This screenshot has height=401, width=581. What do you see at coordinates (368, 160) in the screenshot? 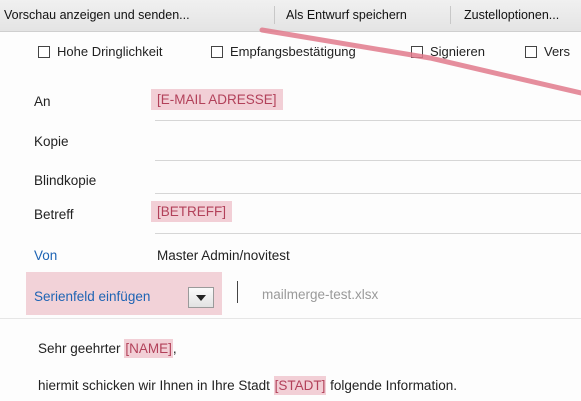
I see `cc-field` at bounding box center [368, 160].